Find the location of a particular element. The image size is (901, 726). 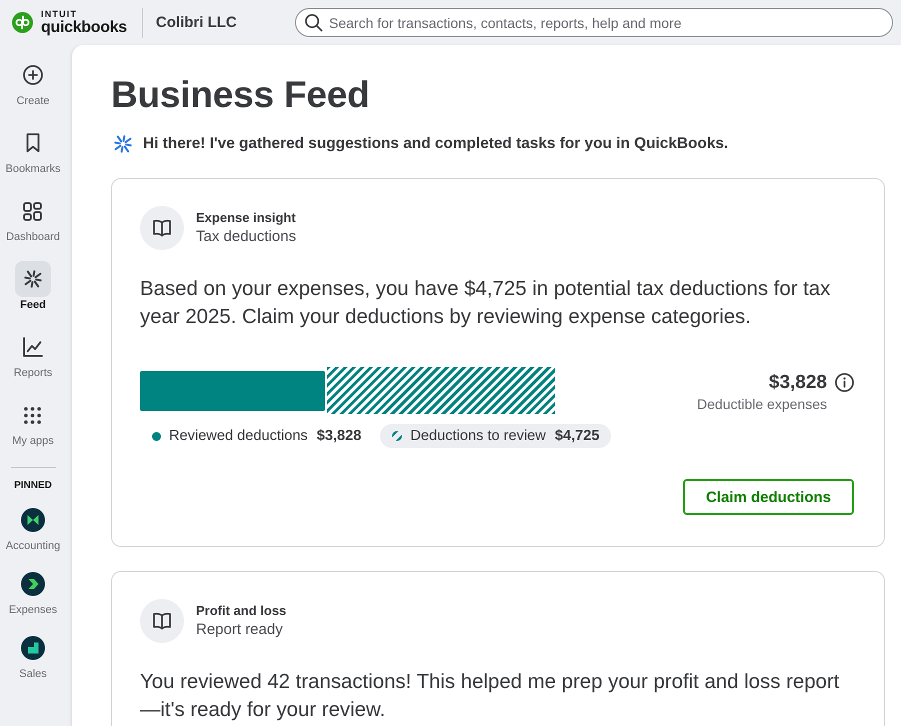

pinned-app: Expenses is located at coordinates (33, 594).